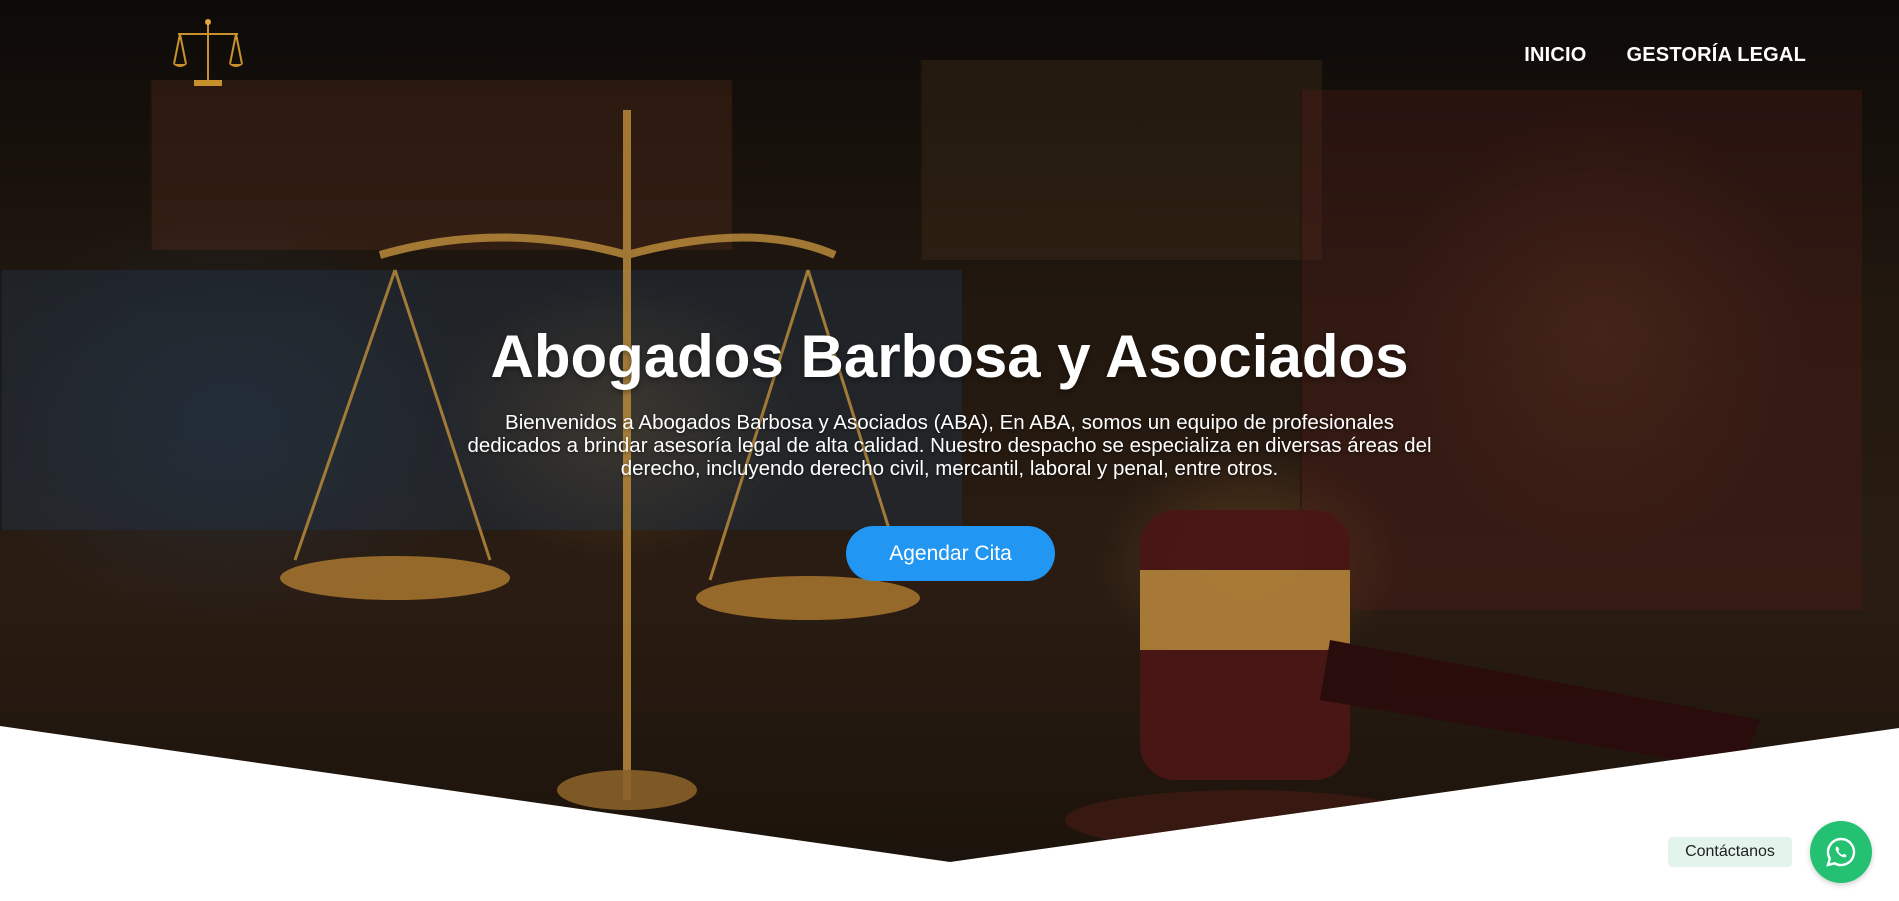 This screenshot has width=1899, height=901. I want to click on whatsapp-button, so click(1841, 852).